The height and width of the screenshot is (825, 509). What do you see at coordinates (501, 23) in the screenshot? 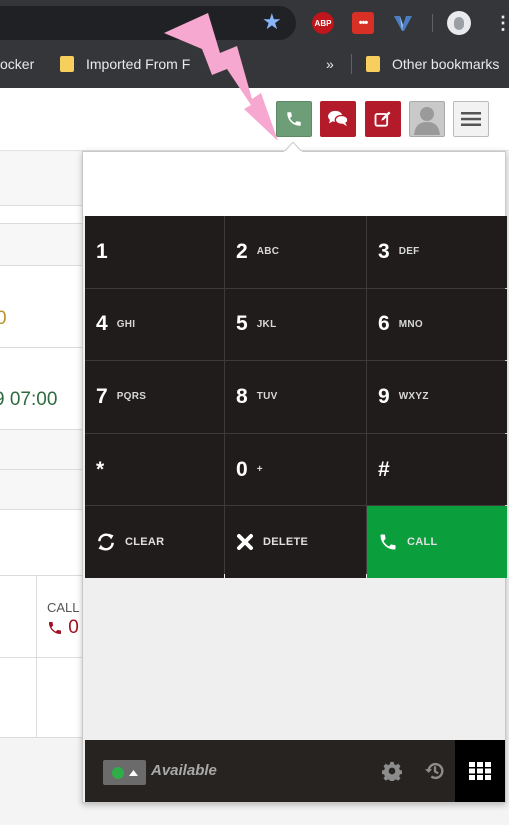
I see `chrome-menu-icon: ⋮` at bounding box center [501, 23].